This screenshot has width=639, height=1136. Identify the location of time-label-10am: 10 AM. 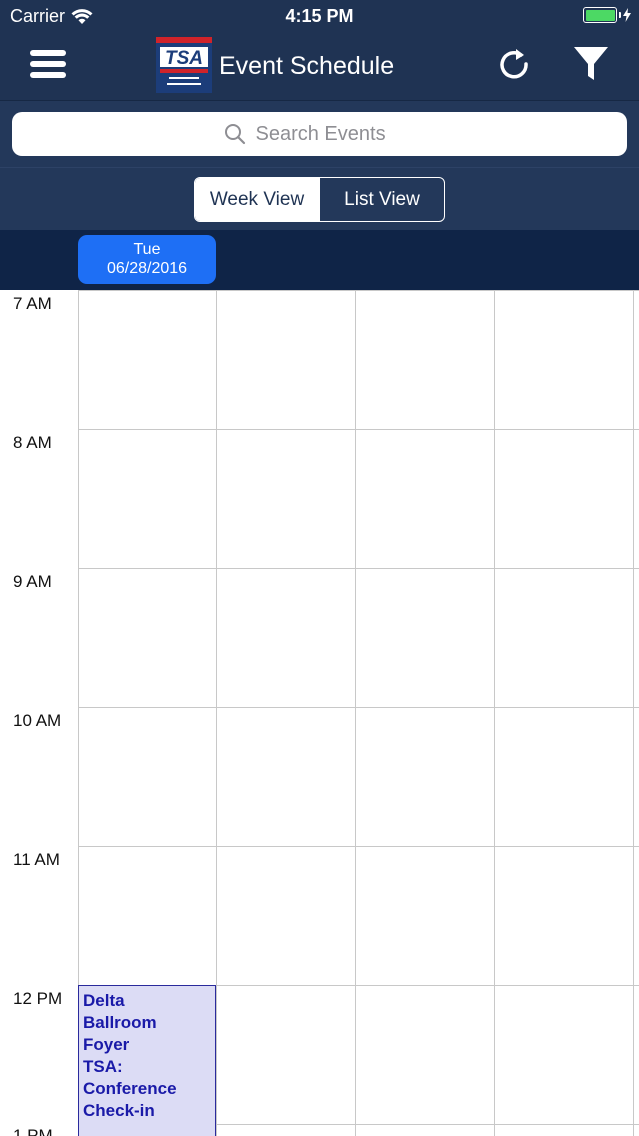
(37, 720).